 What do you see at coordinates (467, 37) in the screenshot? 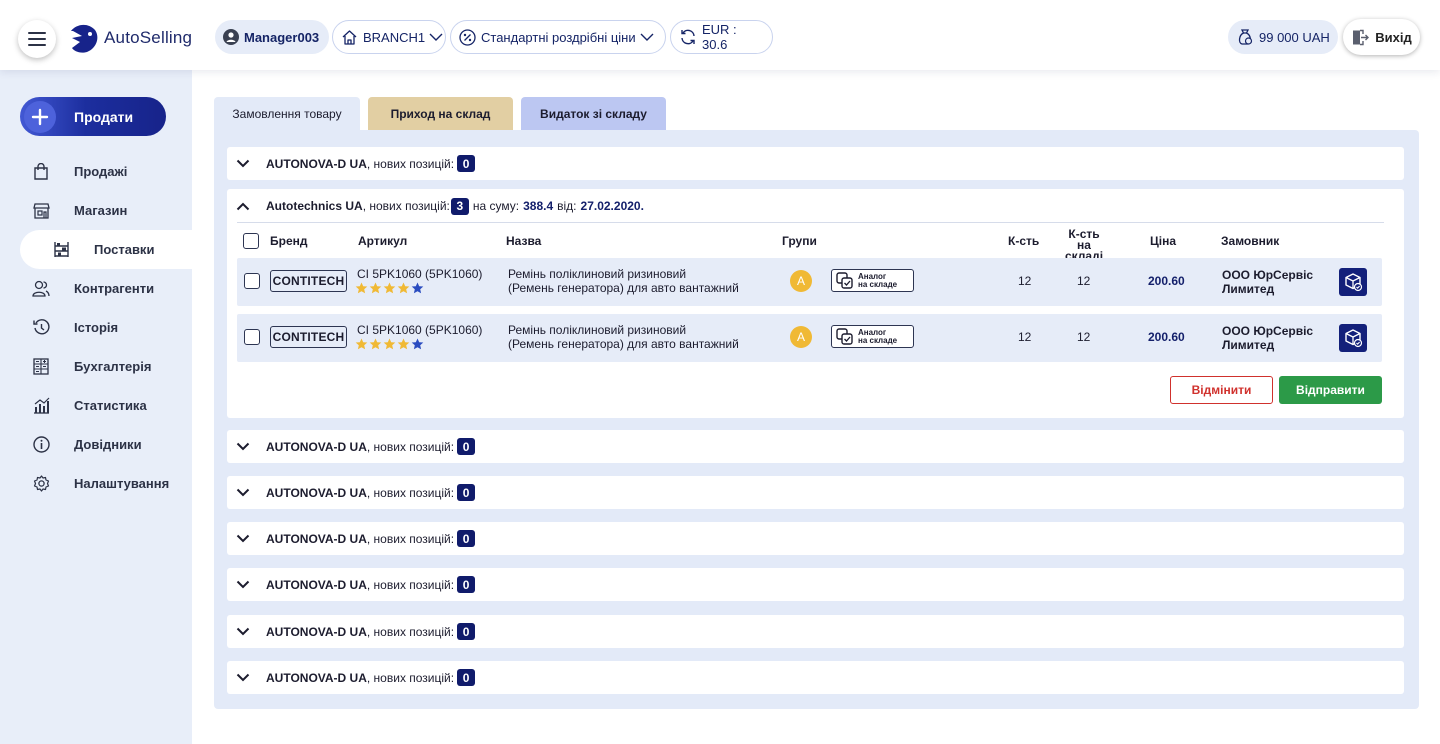
I see `percent-icon` at bounding box center [467, 37].